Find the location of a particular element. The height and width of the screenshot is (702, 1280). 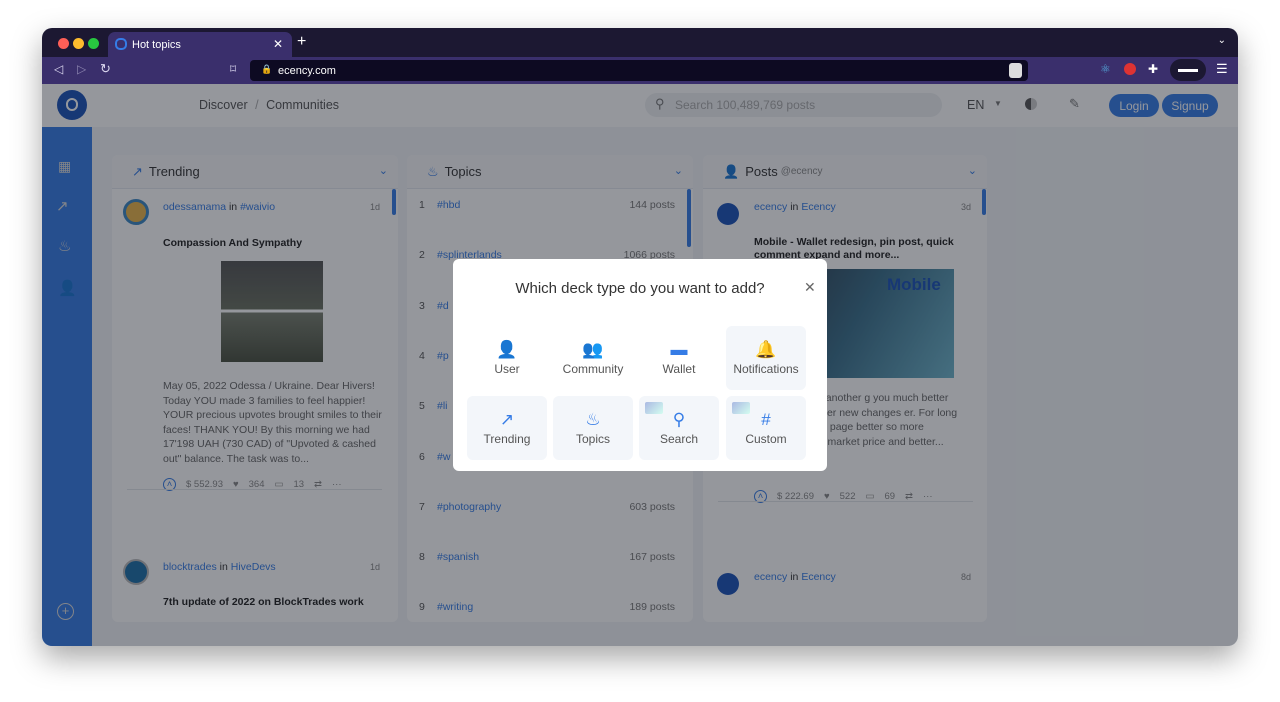

tab-list-chevron-icon: ⌄ is located at coordinates (1222, 40).